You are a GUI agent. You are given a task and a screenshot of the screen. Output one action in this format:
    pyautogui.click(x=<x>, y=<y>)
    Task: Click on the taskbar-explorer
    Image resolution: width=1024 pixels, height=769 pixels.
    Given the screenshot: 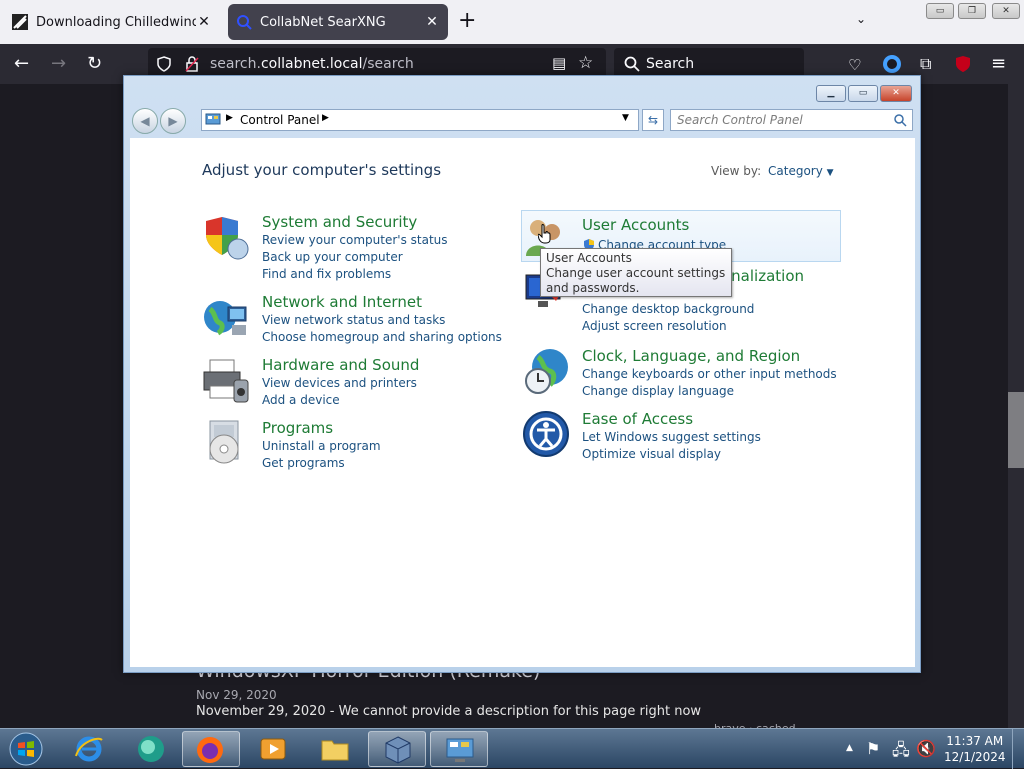 What is the action you would take?
    pyautogui.click(x=335, y=749)
    